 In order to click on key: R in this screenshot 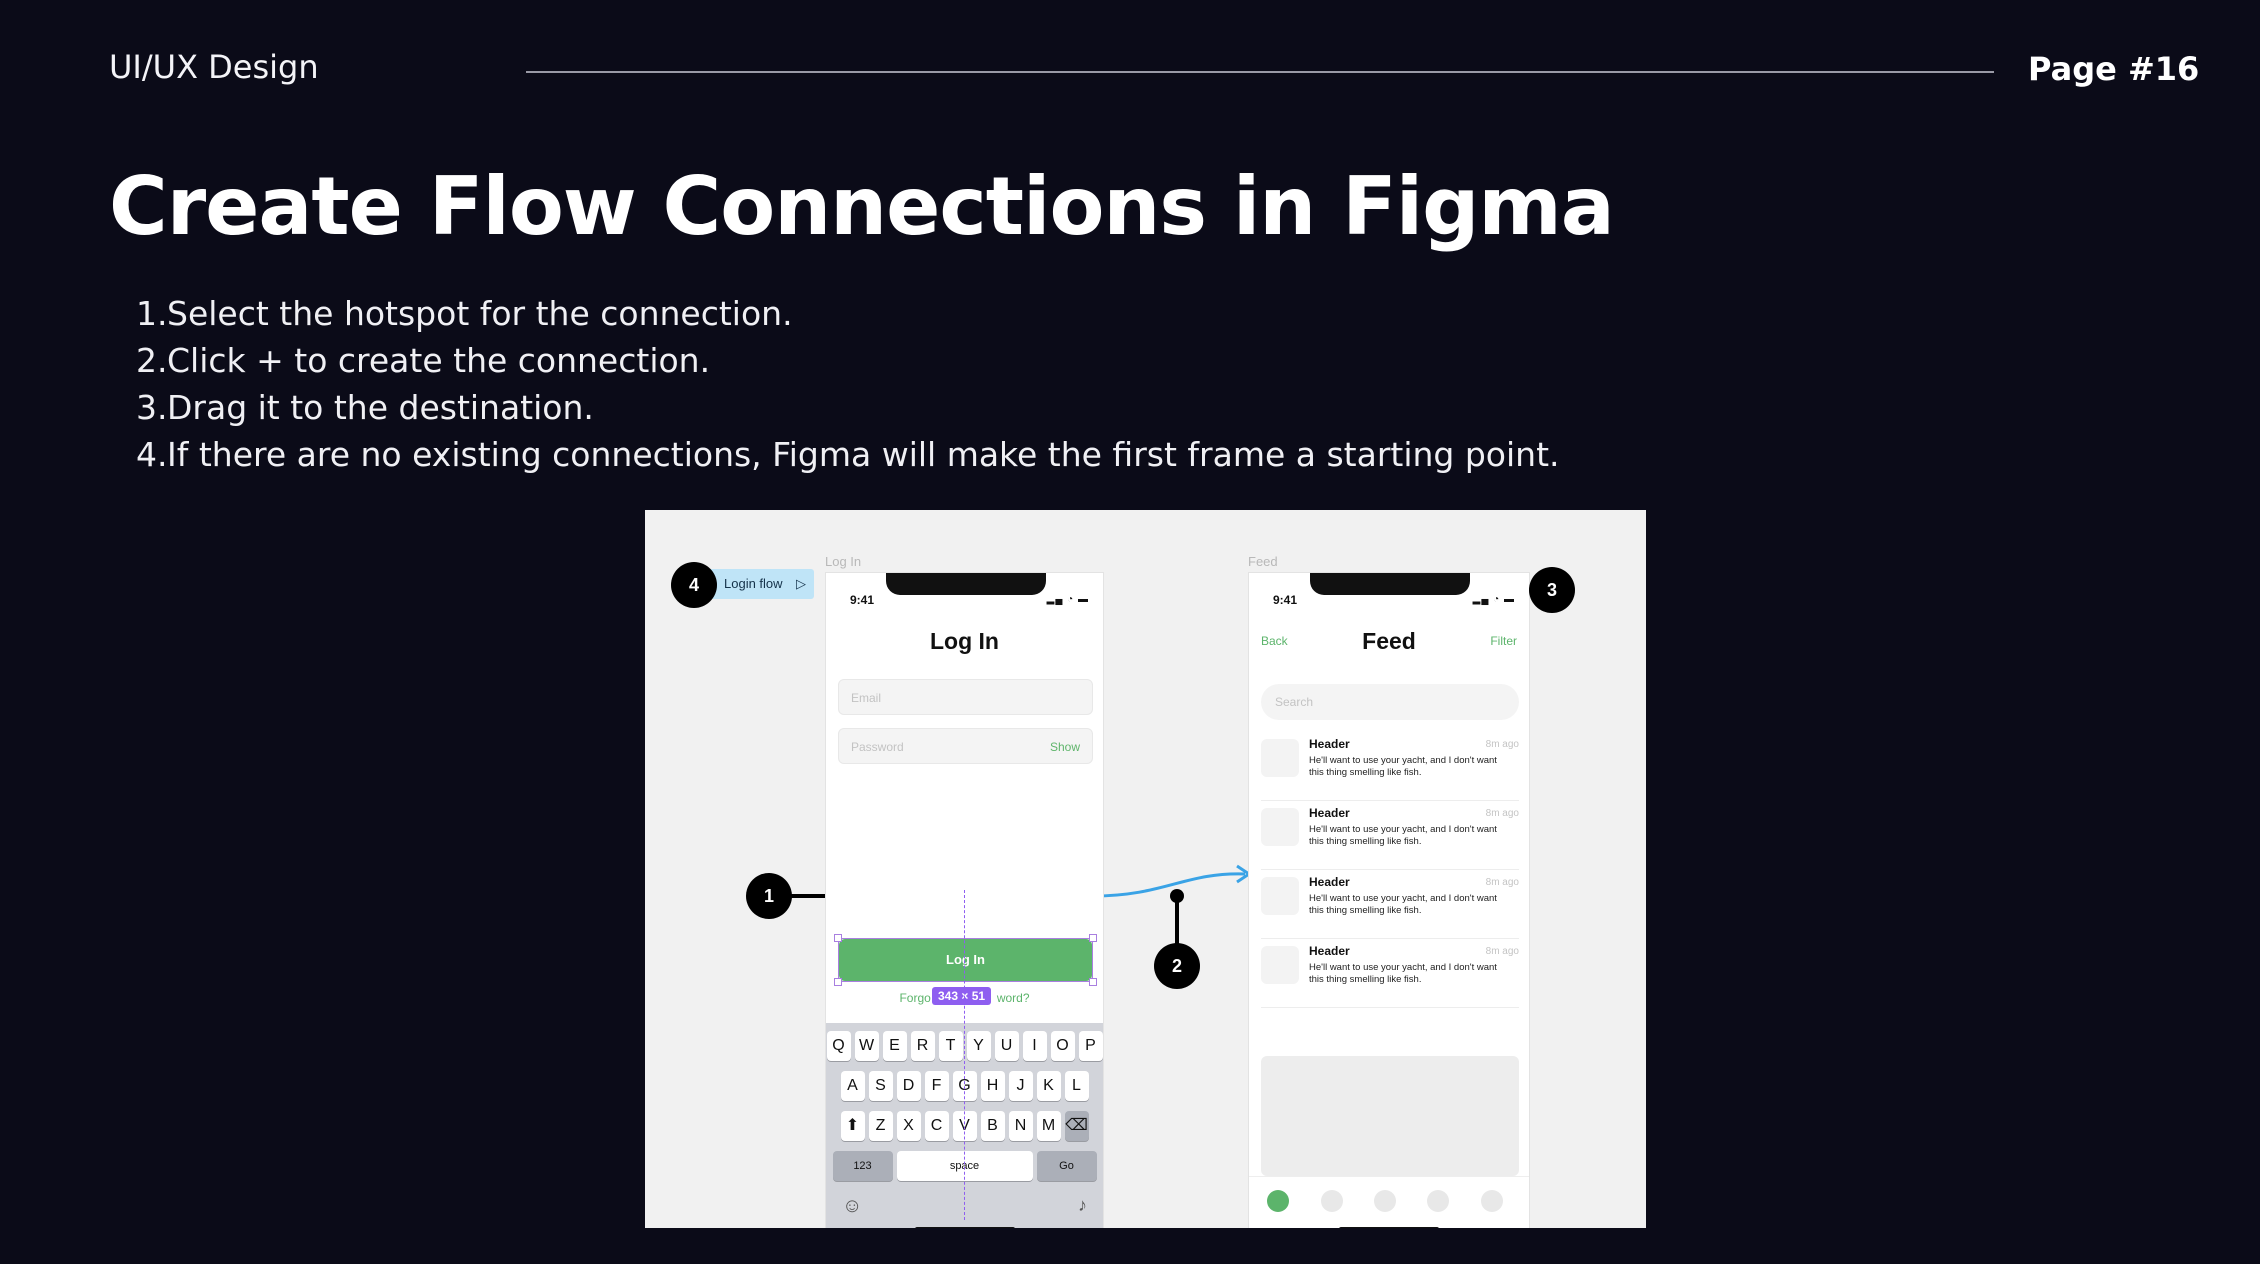, I will do `click(922, 1046)`.